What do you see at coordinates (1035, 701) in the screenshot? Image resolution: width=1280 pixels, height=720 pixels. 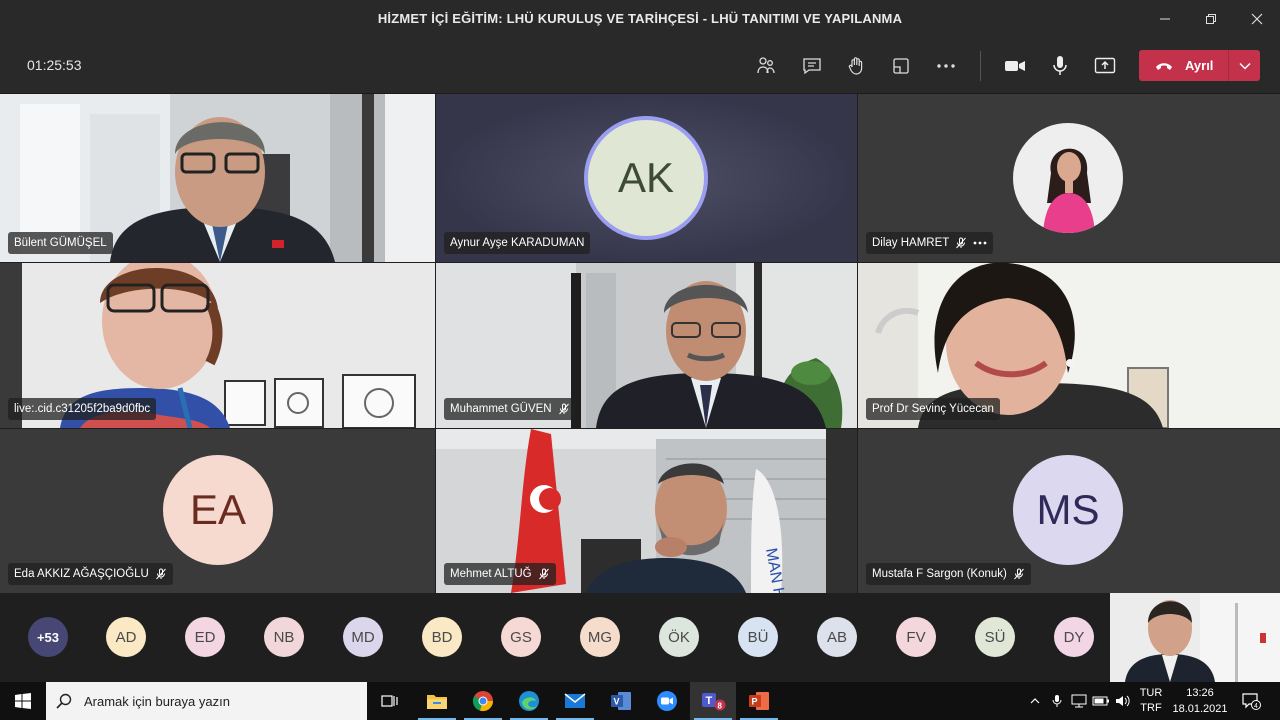 I see `show-hidden-icons-button` at bounding box center [1035, 701].